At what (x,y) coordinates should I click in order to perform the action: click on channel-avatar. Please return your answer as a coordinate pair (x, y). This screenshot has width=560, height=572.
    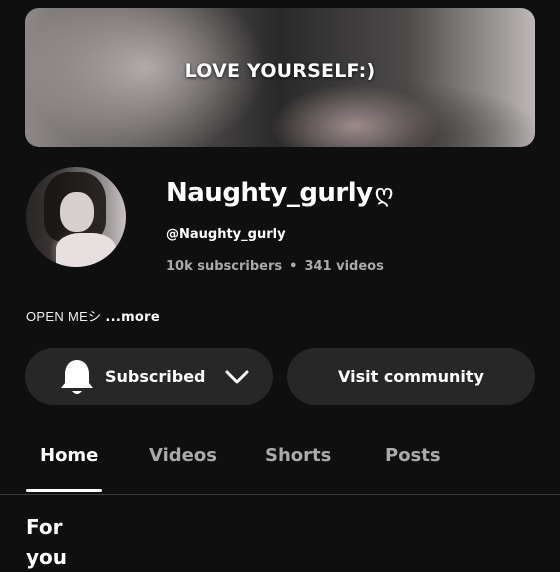
    Looking at the image, I should click on (76, 217).